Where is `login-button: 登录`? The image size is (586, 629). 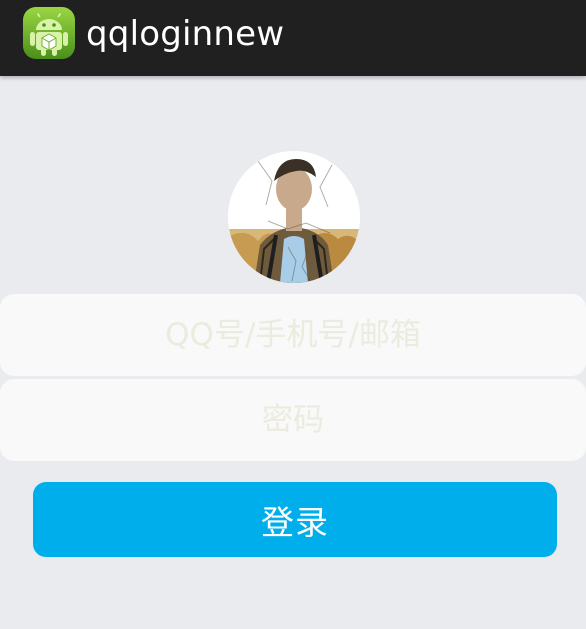 login-button: 登录 is located at coordinates (295, 519).